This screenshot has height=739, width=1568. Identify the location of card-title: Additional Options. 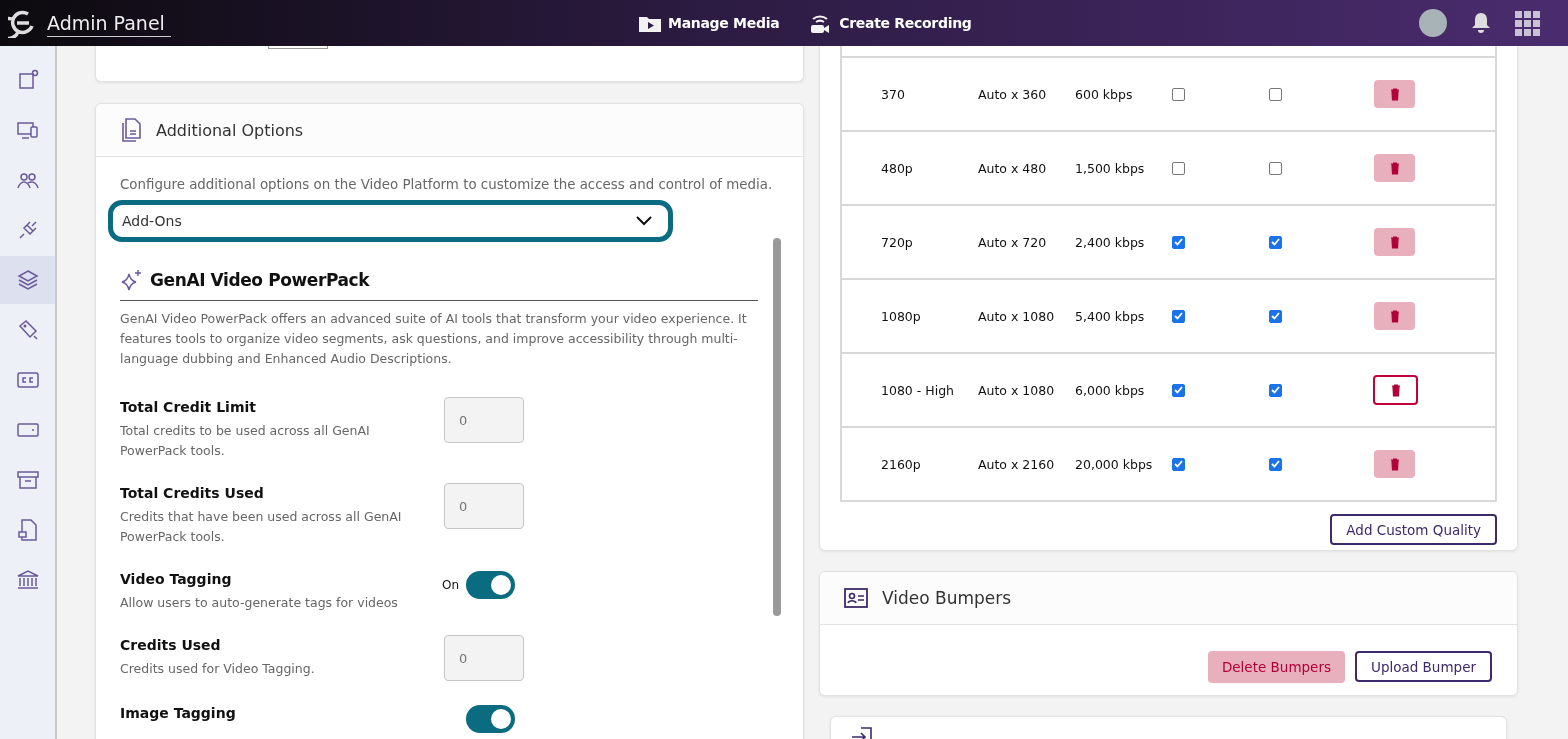
(230, 130).